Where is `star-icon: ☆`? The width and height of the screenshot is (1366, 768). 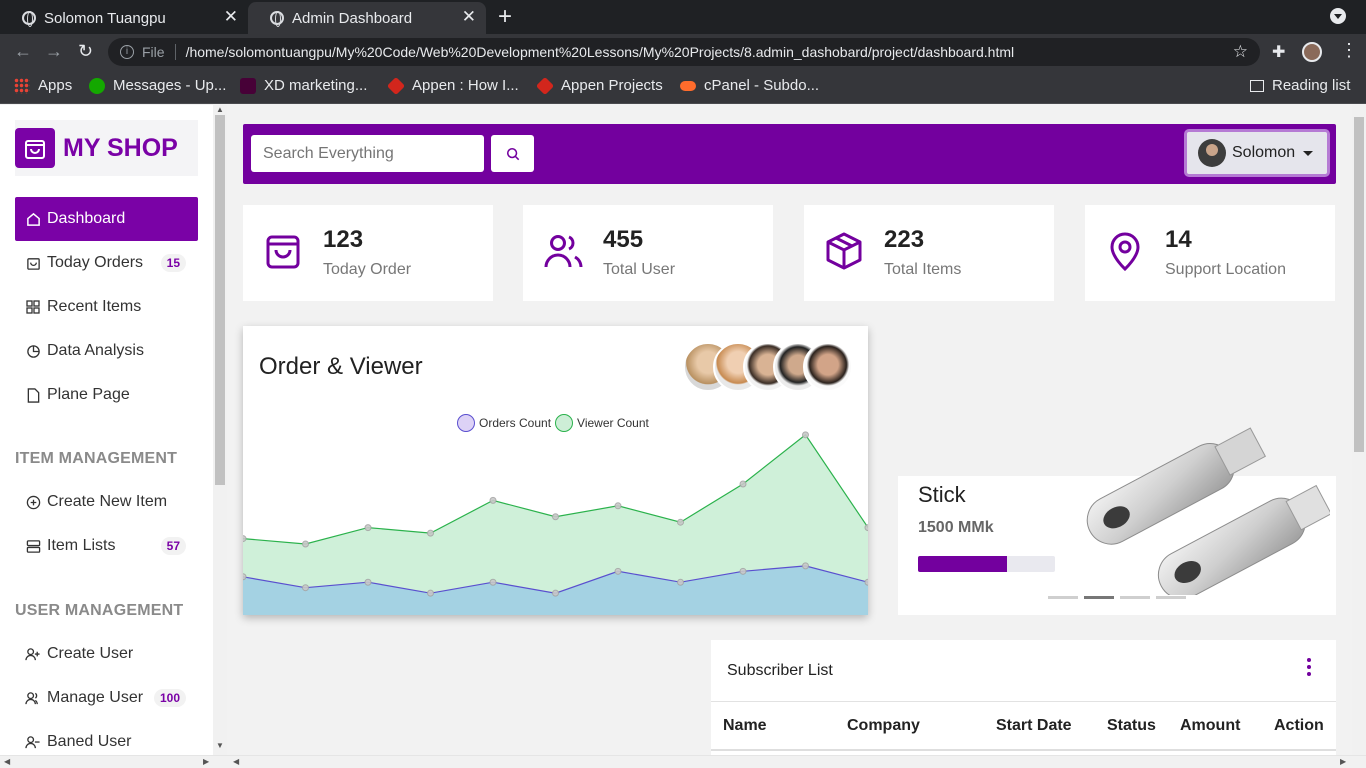
star-icon: ☆ is located at coordinates (1240, 52).